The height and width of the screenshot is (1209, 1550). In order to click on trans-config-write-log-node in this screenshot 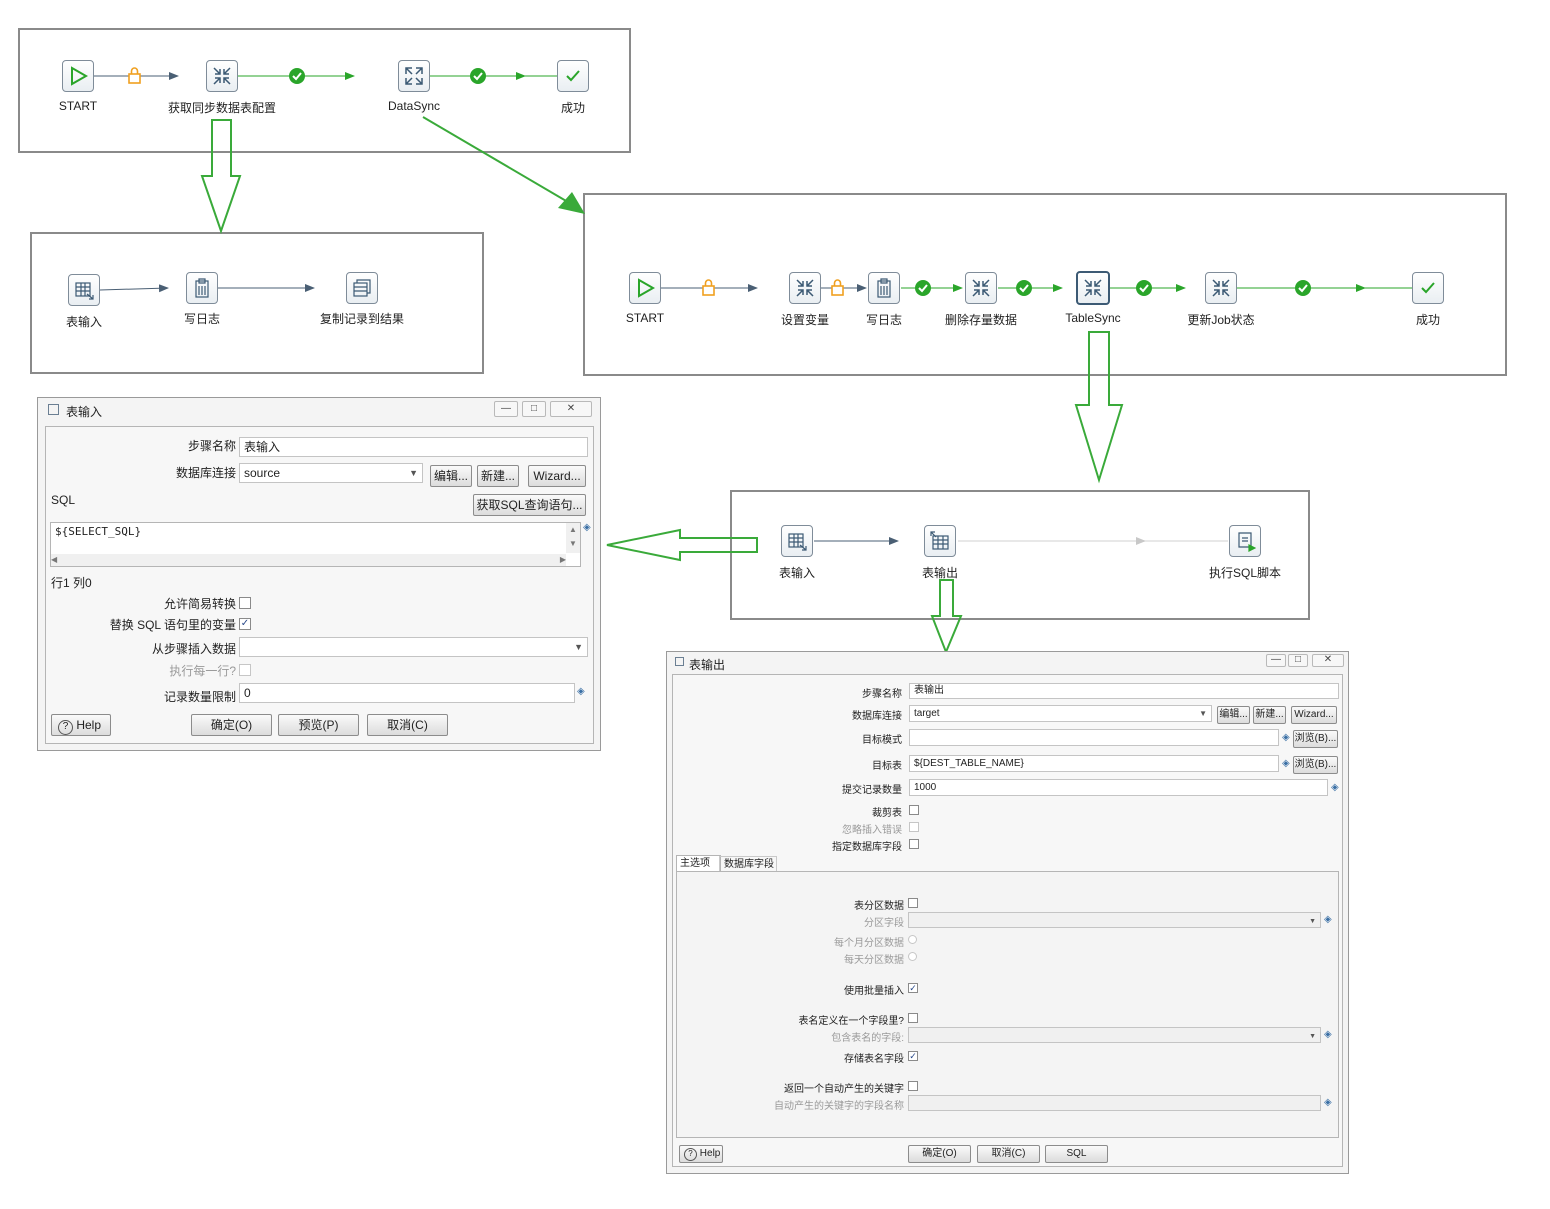, I will do `click(202, 288)`.